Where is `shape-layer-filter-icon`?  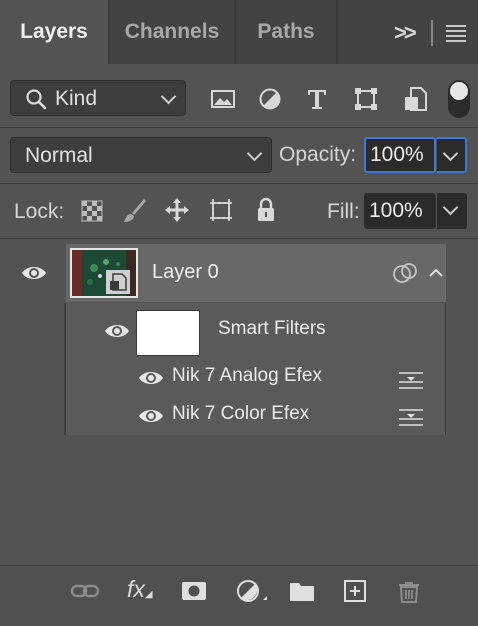 shape-layer-filter-icon is located at coordinates (366, 99).